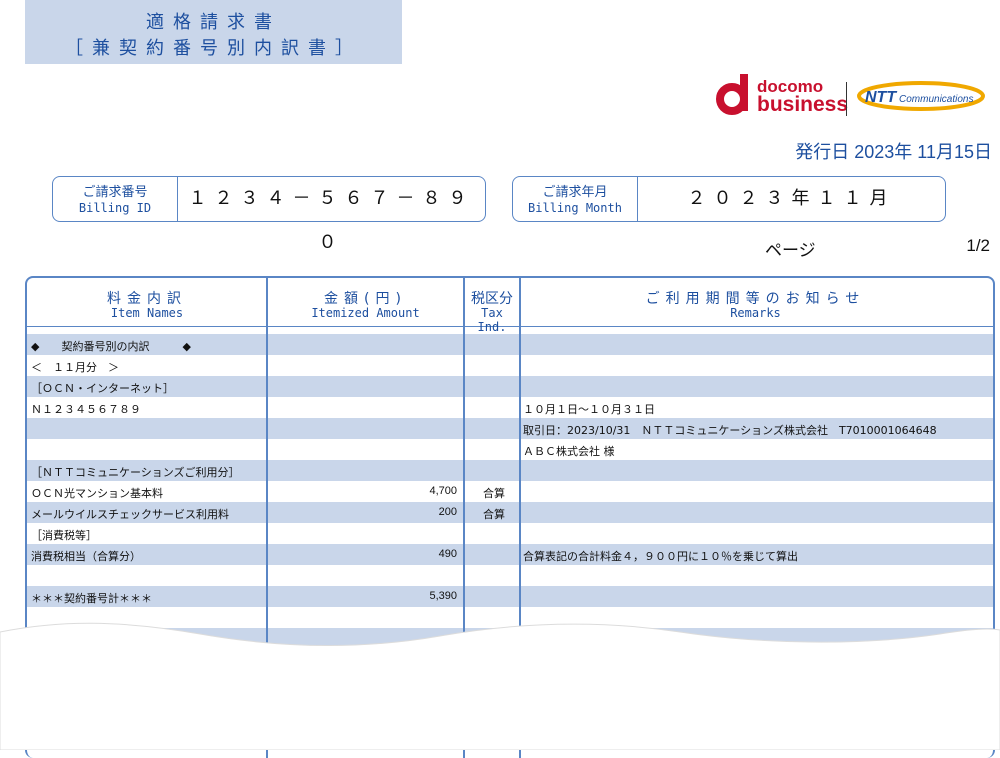 The height and width of the screenshot is (758, 1000). What do you see at coordinates (936, 99) in the screenshot?
I see `logo-communications-text: Communications` at bounding box center [936, 99].